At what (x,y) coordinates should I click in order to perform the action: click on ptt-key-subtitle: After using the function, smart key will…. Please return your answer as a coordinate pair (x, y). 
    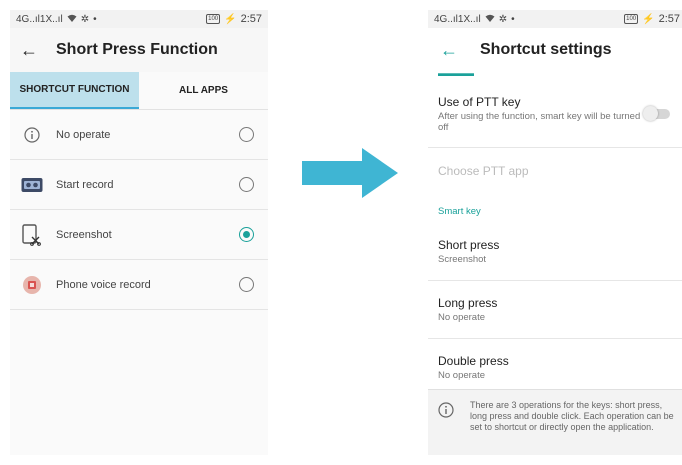
    Looking at the image, I should click on (539, 121).